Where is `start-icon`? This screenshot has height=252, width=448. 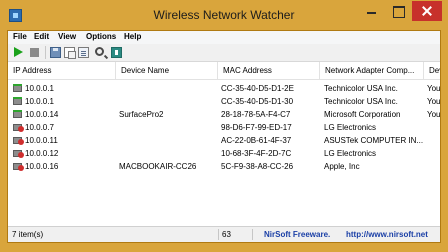 start-icon is located at coordinates (18, 52).